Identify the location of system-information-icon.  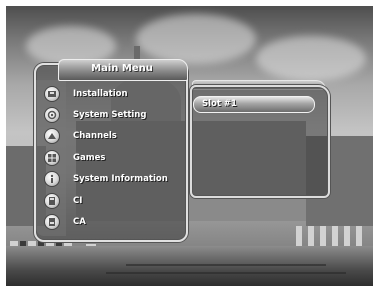
(52, 179).